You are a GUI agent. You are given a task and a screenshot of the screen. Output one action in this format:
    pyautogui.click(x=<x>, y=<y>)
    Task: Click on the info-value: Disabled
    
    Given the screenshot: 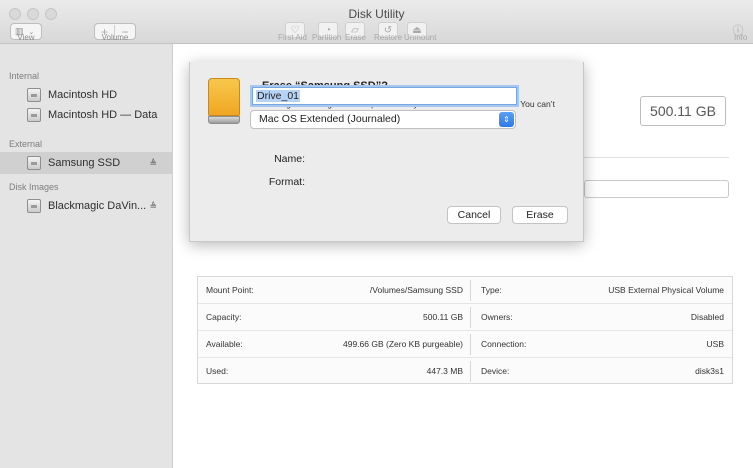 What is the action you would take?
    pyautogui.click(x=707, y=317)
    